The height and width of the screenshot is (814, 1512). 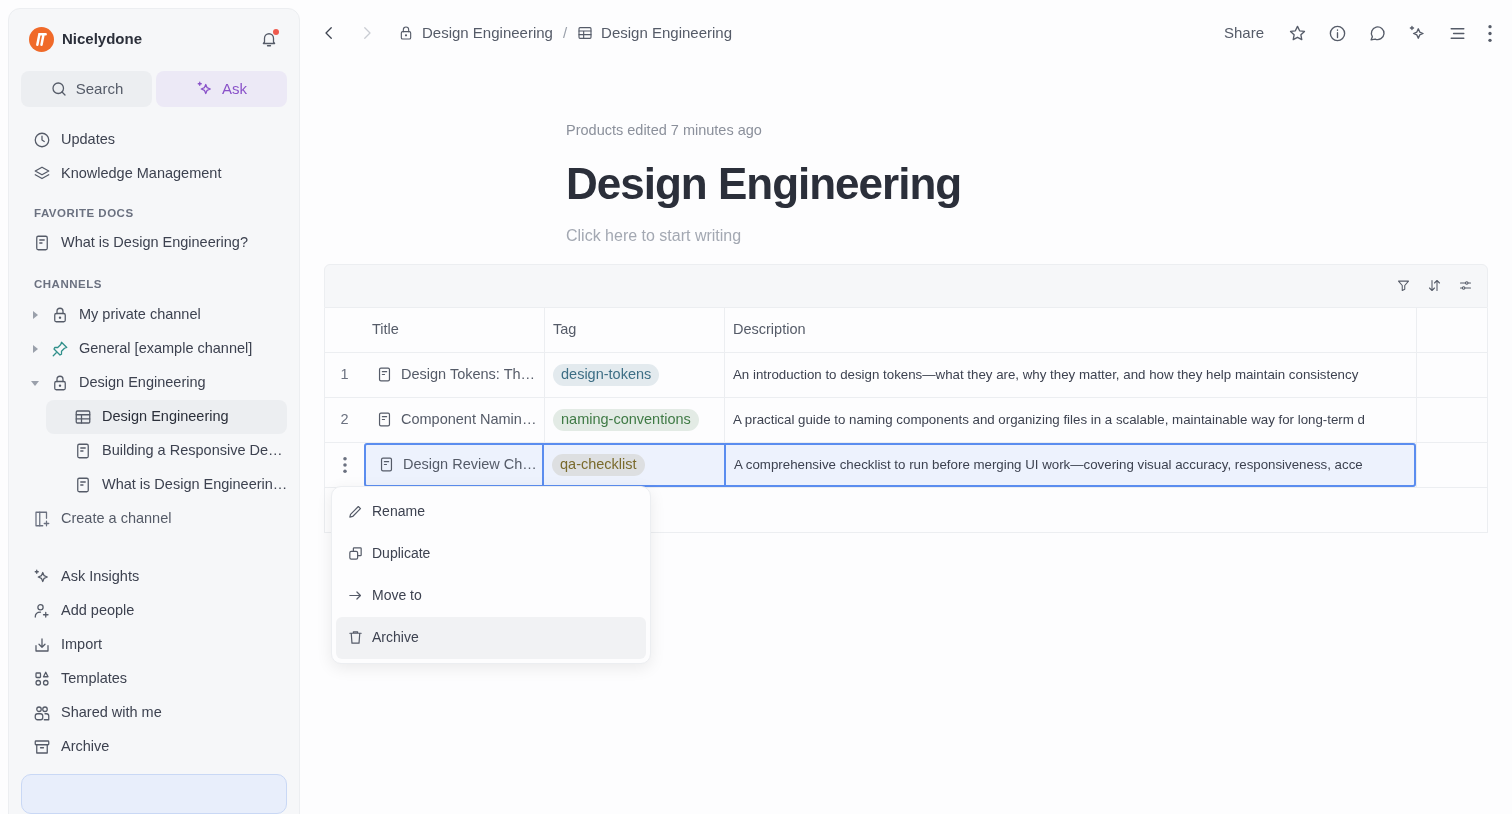 I want to click on workspace-name: Nicelydone, so click(x=102, y=39).